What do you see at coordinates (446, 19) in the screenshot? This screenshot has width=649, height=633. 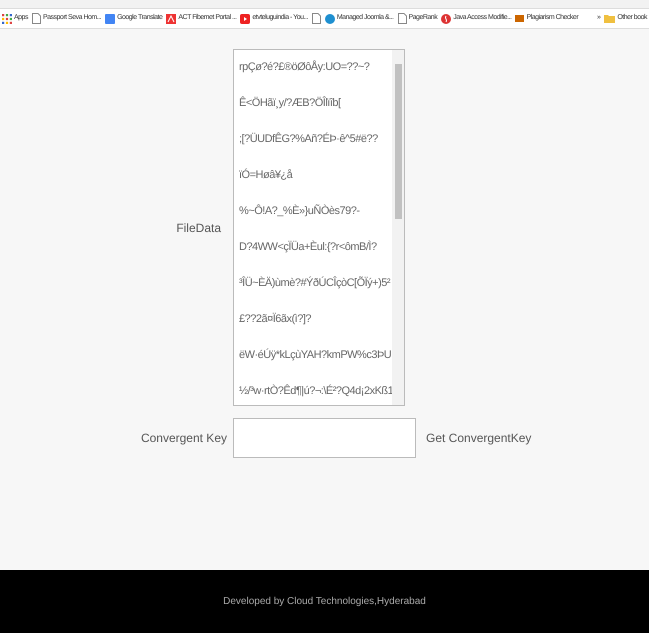 I see `flame-icon` at bounding box center [446, 19].